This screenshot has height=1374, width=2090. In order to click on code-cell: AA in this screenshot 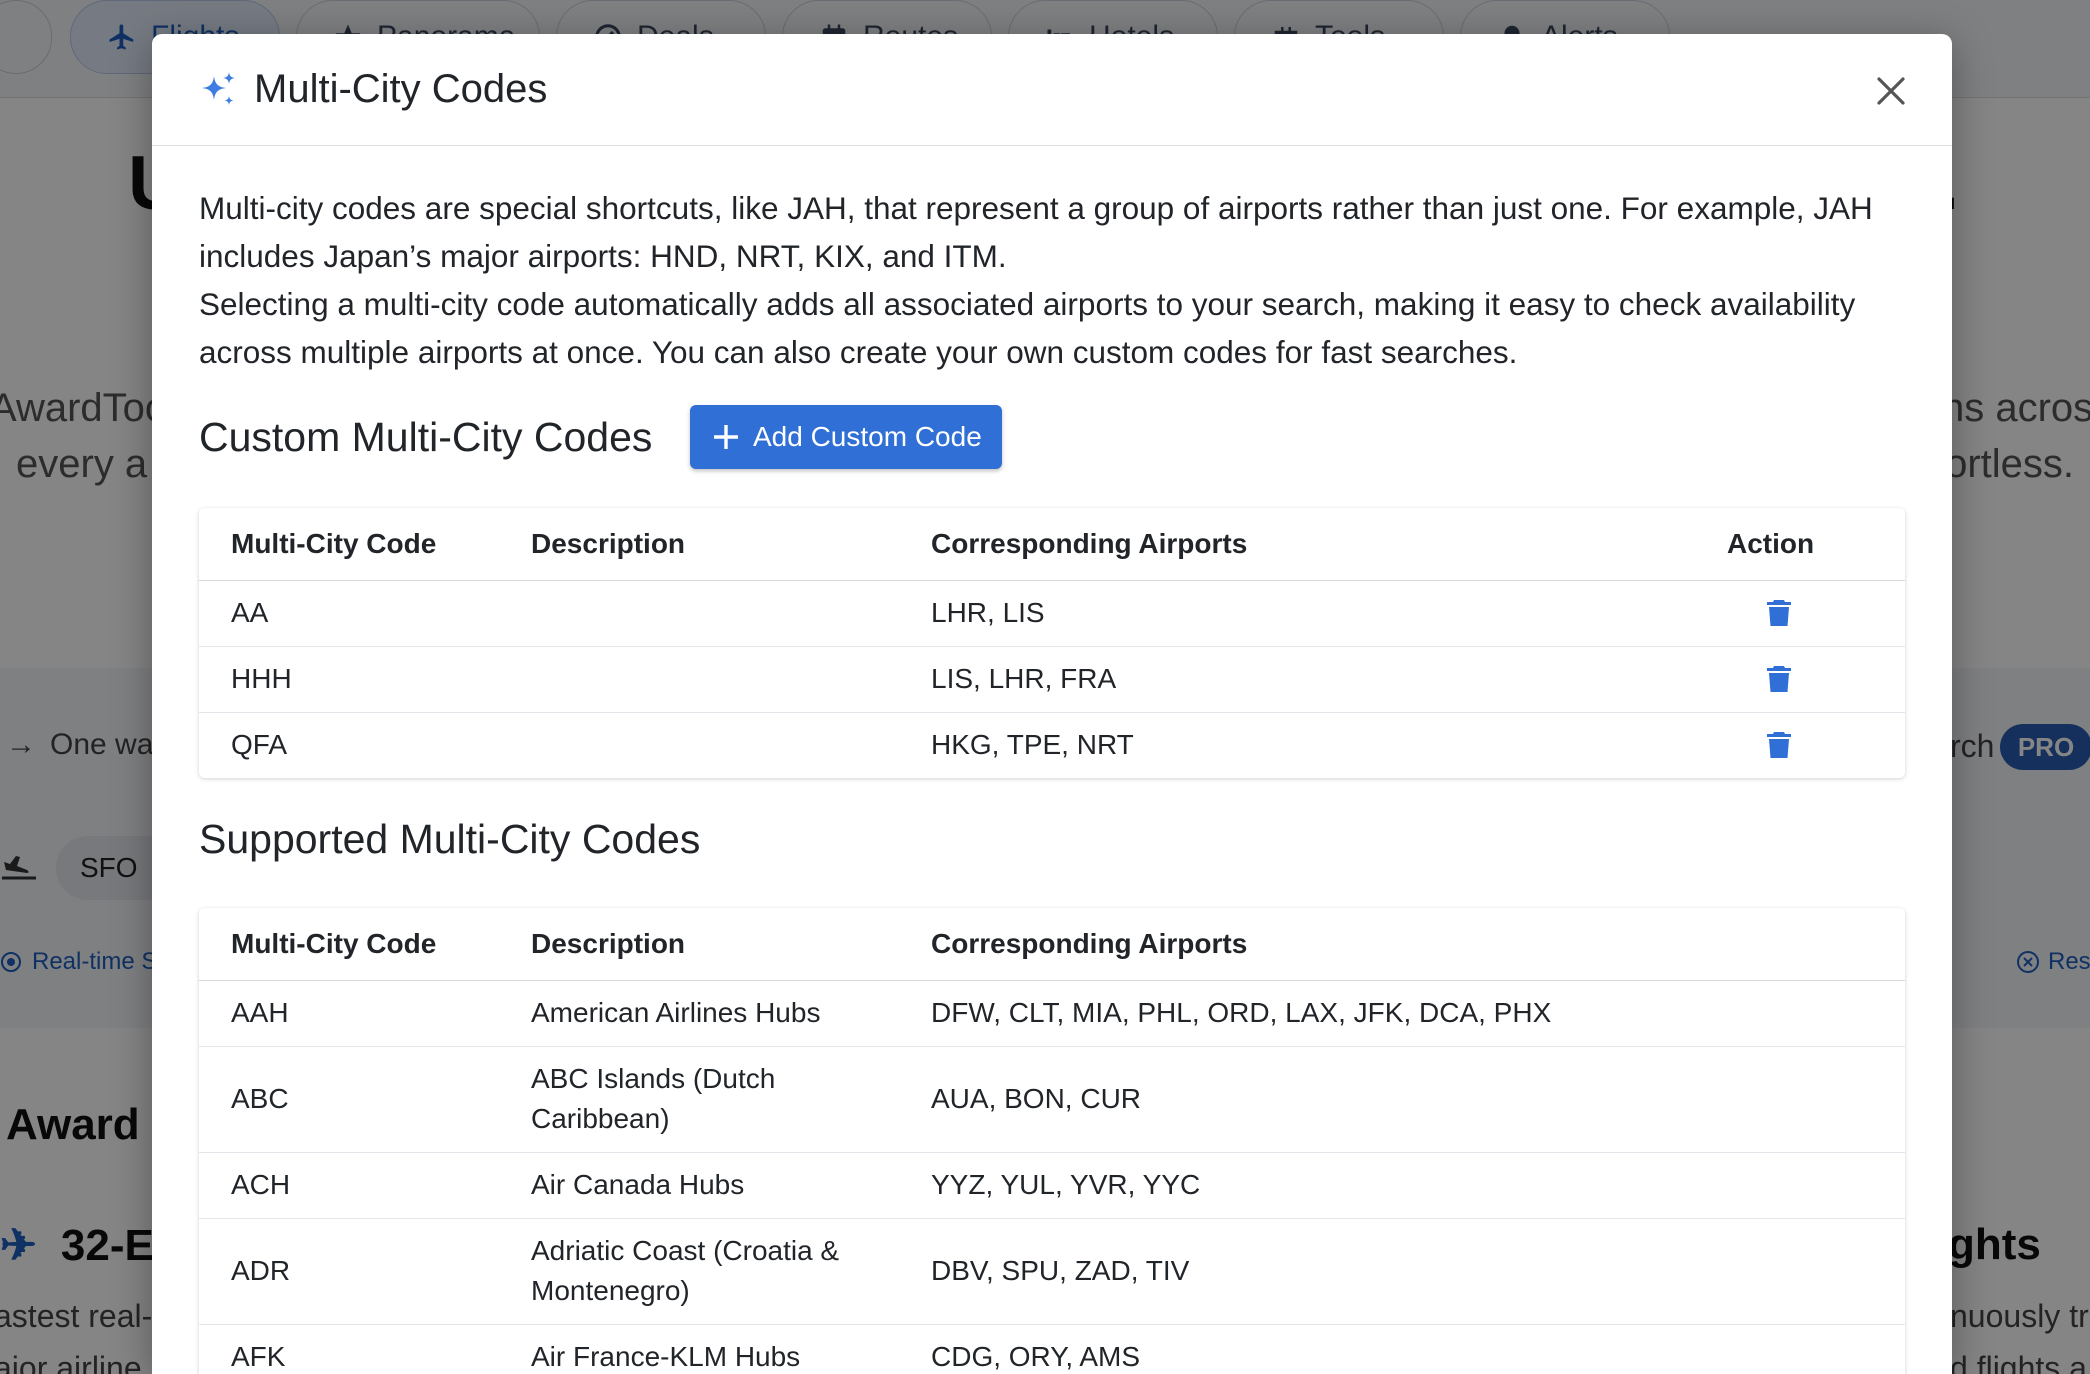, I will do `click(349, 613)`.